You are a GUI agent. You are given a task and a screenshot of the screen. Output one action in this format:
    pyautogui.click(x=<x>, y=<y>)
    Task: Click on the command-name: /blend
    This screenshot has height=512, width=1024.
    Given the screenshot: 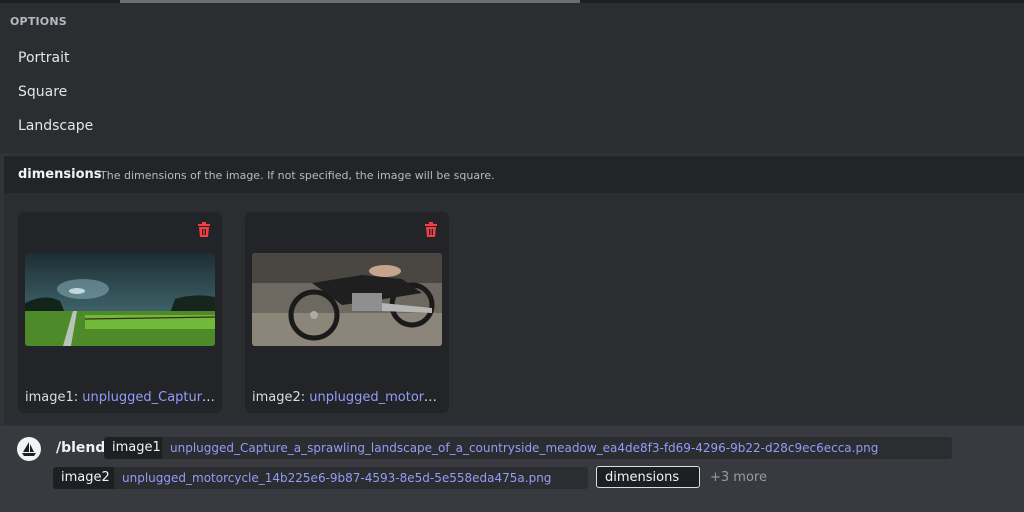 What is the action you would take?
    pyautogui.click(x=81, y=448)
    